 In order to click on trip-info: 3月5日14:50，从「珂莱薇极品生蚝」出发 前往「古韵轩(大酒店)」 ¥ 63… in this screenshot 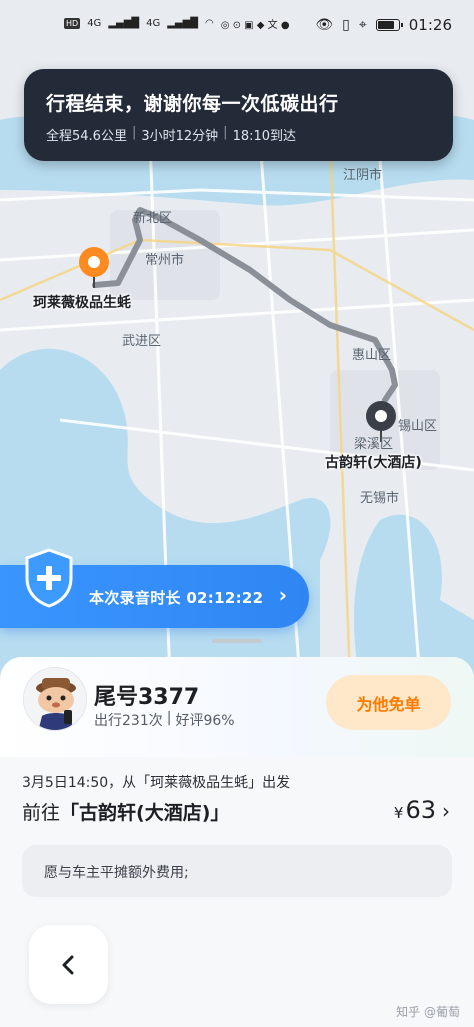, I will do `click(237, 798)`.